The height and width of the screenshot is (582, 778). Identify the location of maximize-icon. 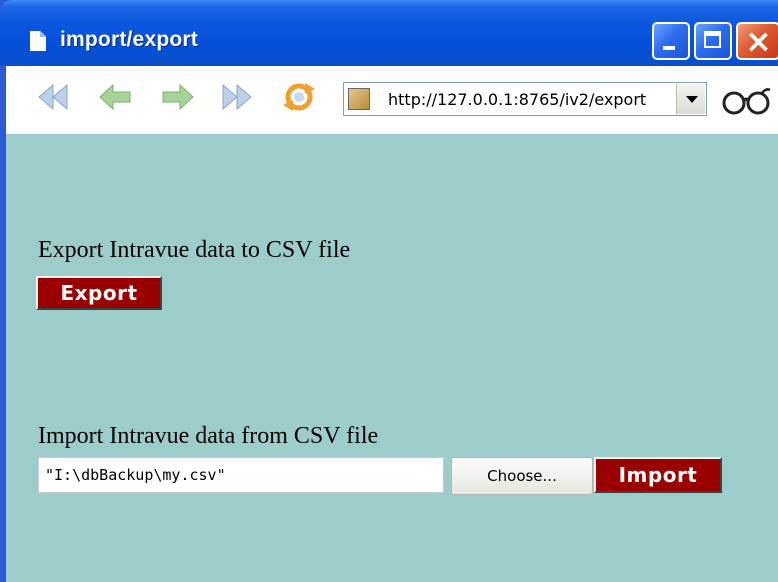
(712, 39).